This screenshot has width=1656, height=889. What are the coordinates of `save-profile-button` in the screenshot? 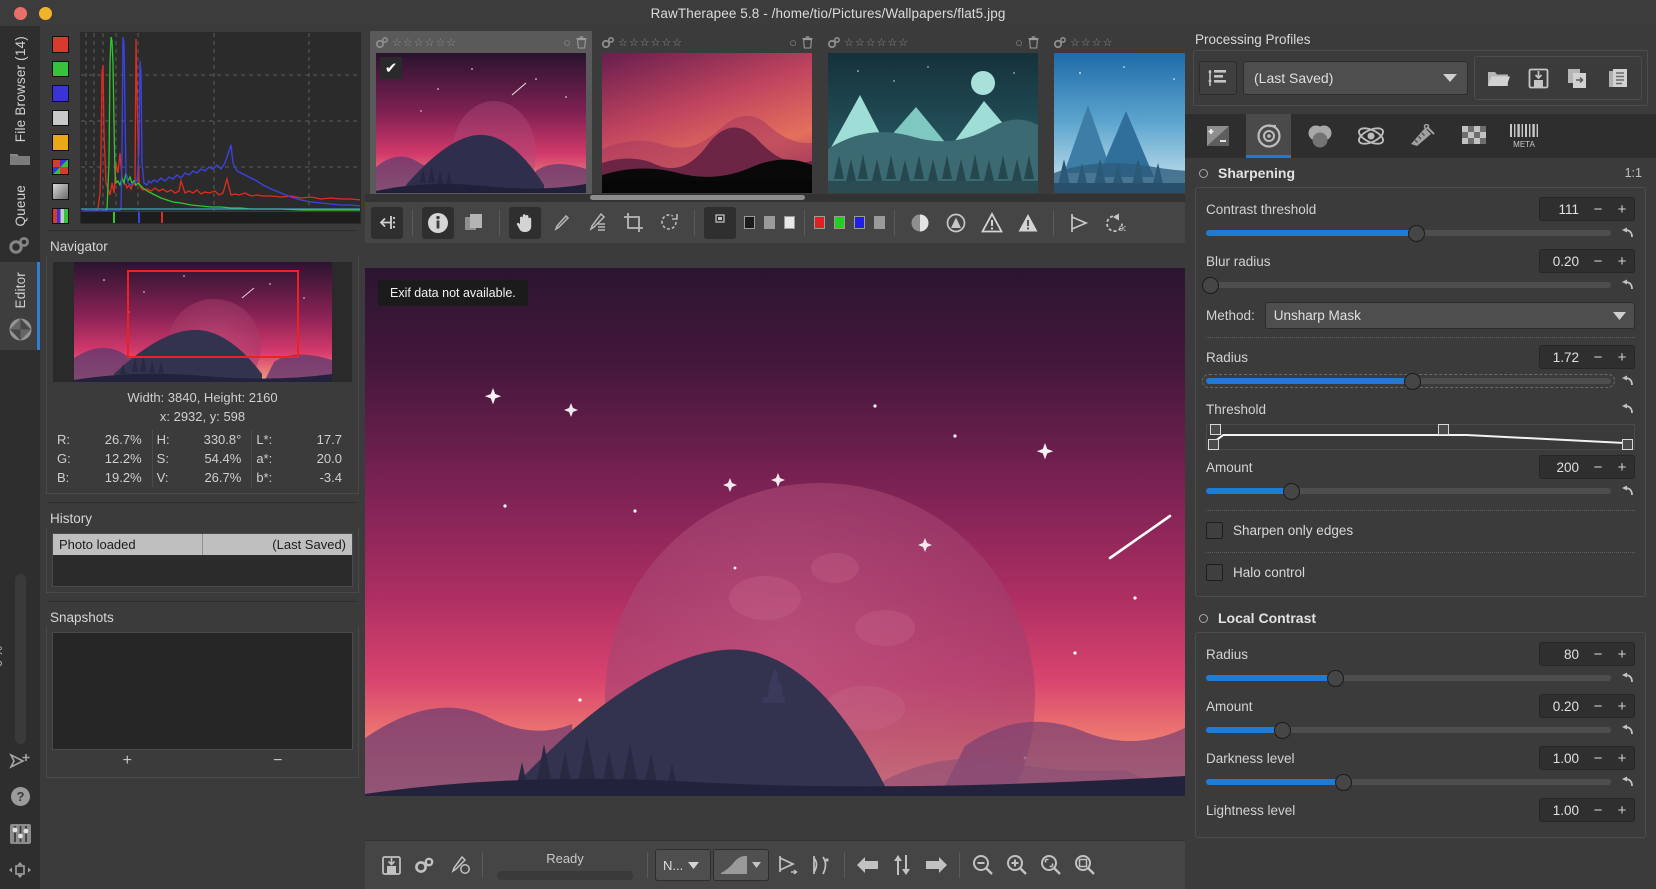 It's located at (1538, 78).